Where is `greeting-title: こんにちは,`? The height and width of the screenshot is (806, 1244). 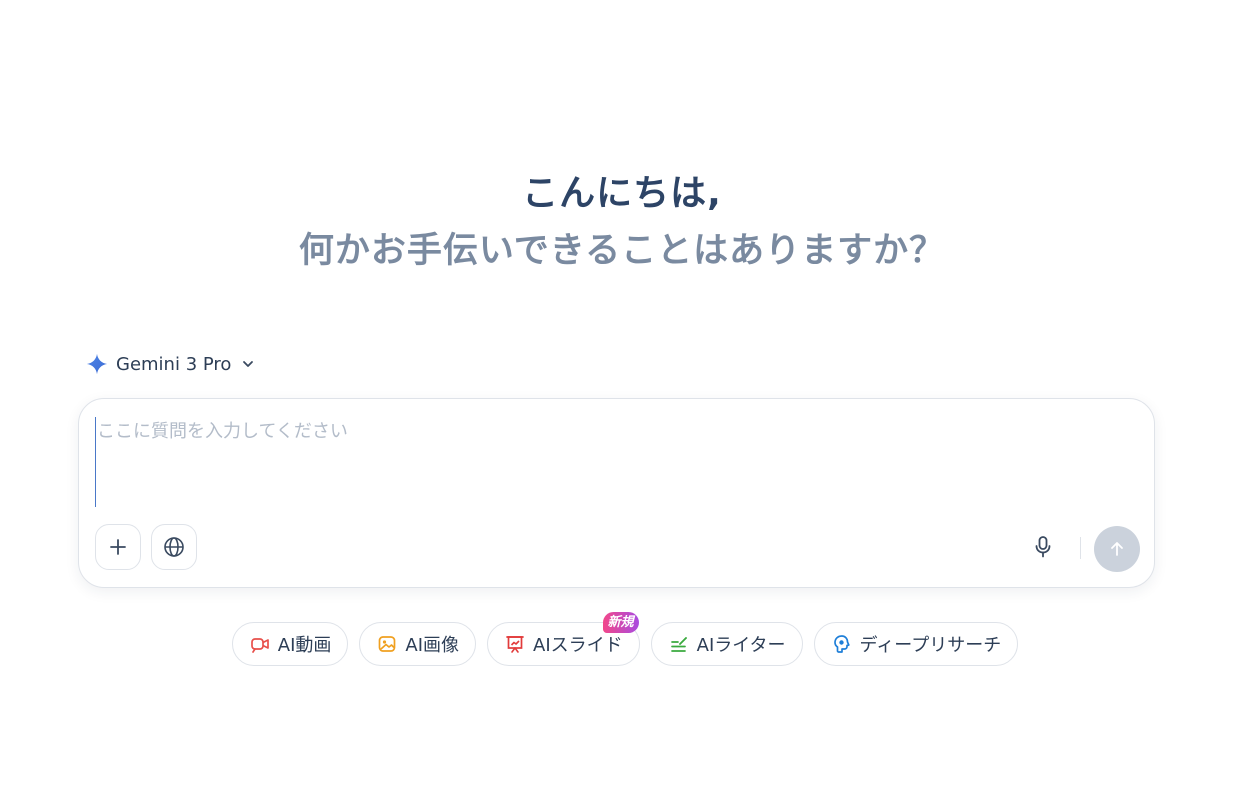 greeting-title: こんにちは, is located at coordinates (622, 193).